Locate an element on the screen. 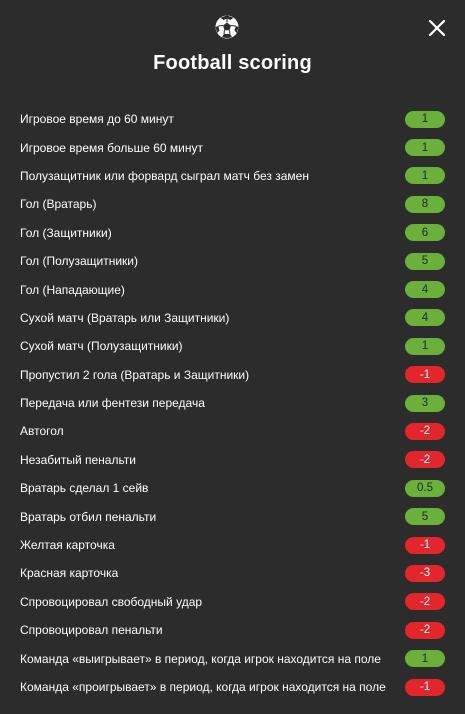 This screenshot has width=465, height=714. rule-label: Желтая карточка is located at coordinates (67, 545).